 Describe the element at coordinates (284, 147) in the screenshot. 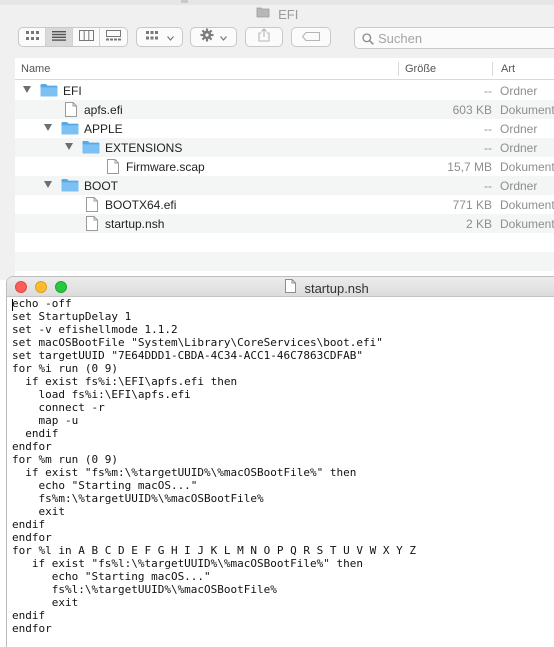

I see `list-item: EXTENSIONS -- Ordner` at that location.